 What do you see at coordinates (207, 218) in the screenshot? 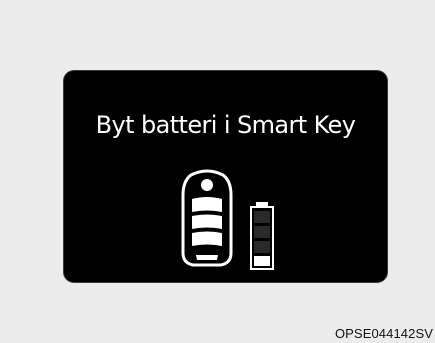
I see `smart-key-fob-icon` at bounding box center [207, 218].